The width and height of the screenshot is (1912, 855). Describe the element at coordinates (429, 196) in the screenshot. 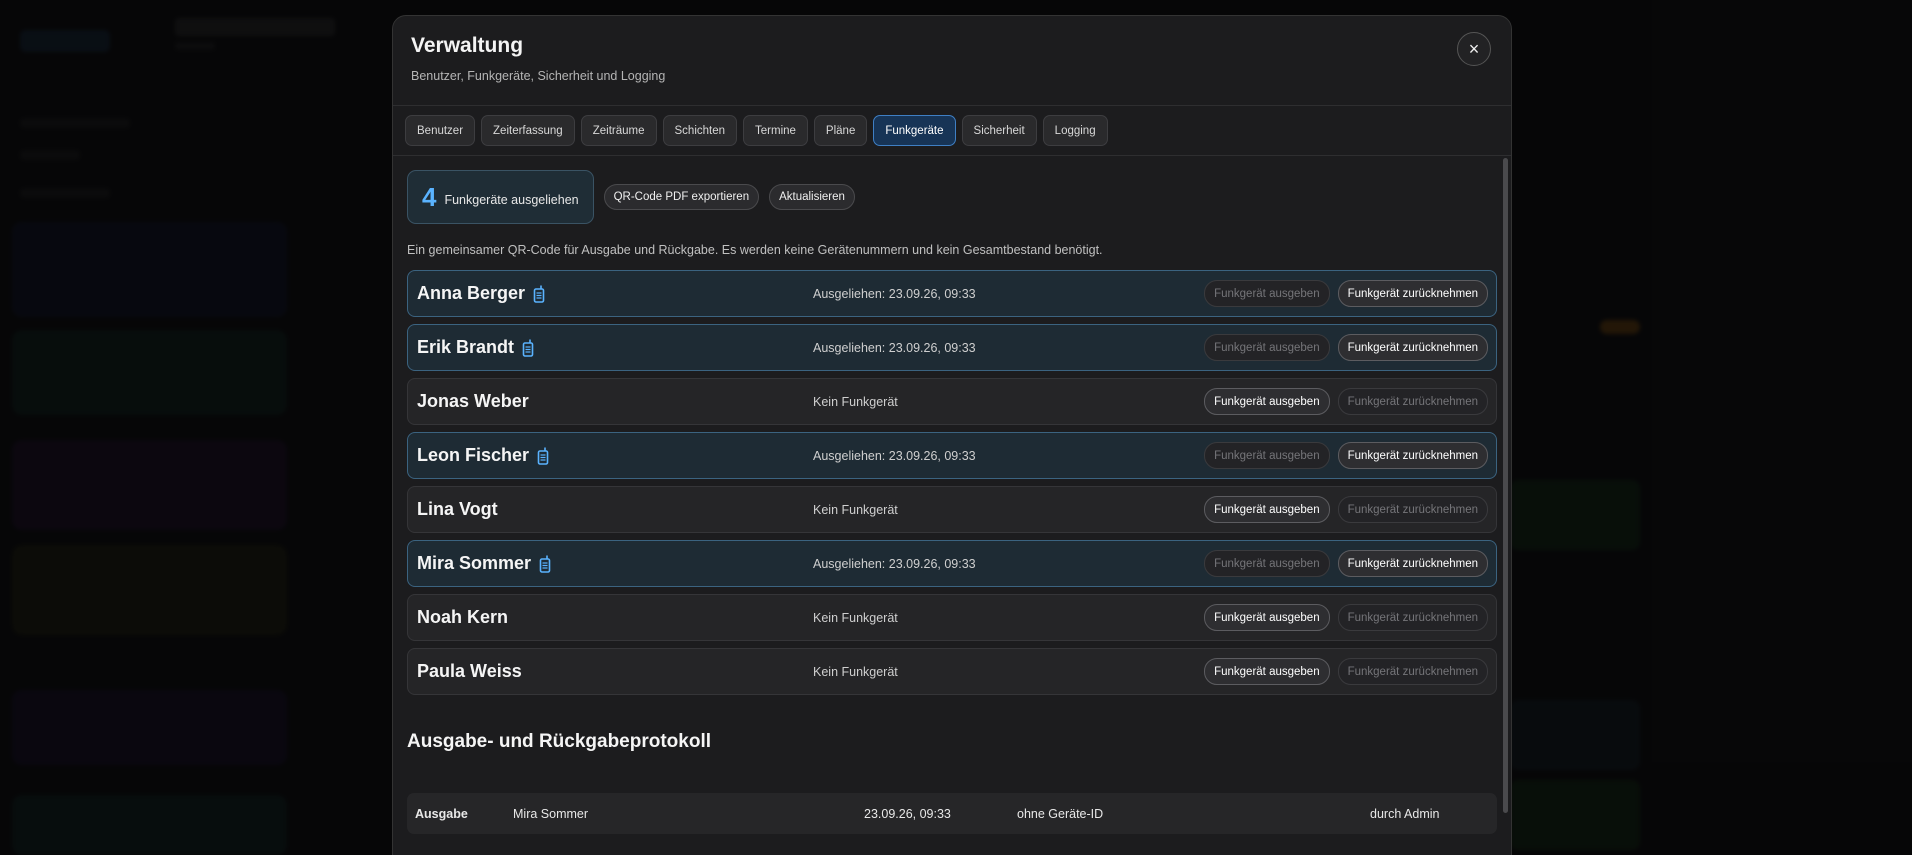

I see `rented-count: 4` at that location.